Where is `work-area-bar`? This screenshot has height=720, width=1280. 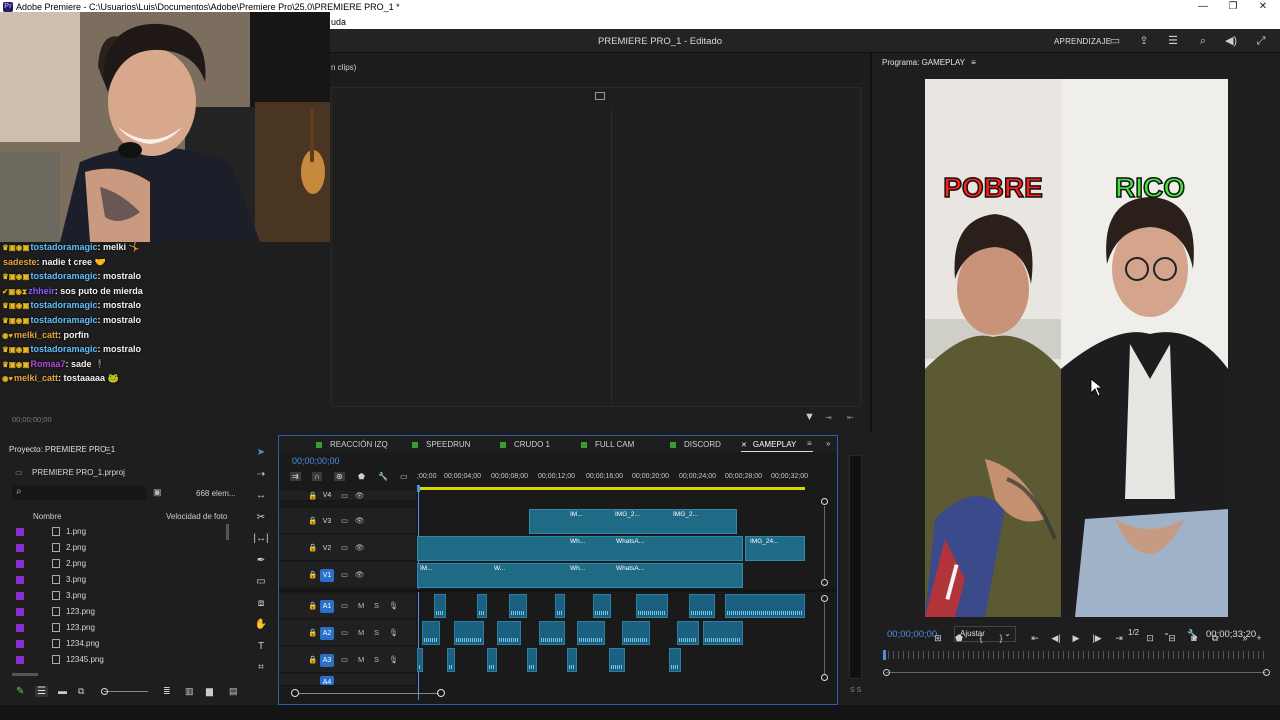 work-area-bar is located at coordinates (611, 488).